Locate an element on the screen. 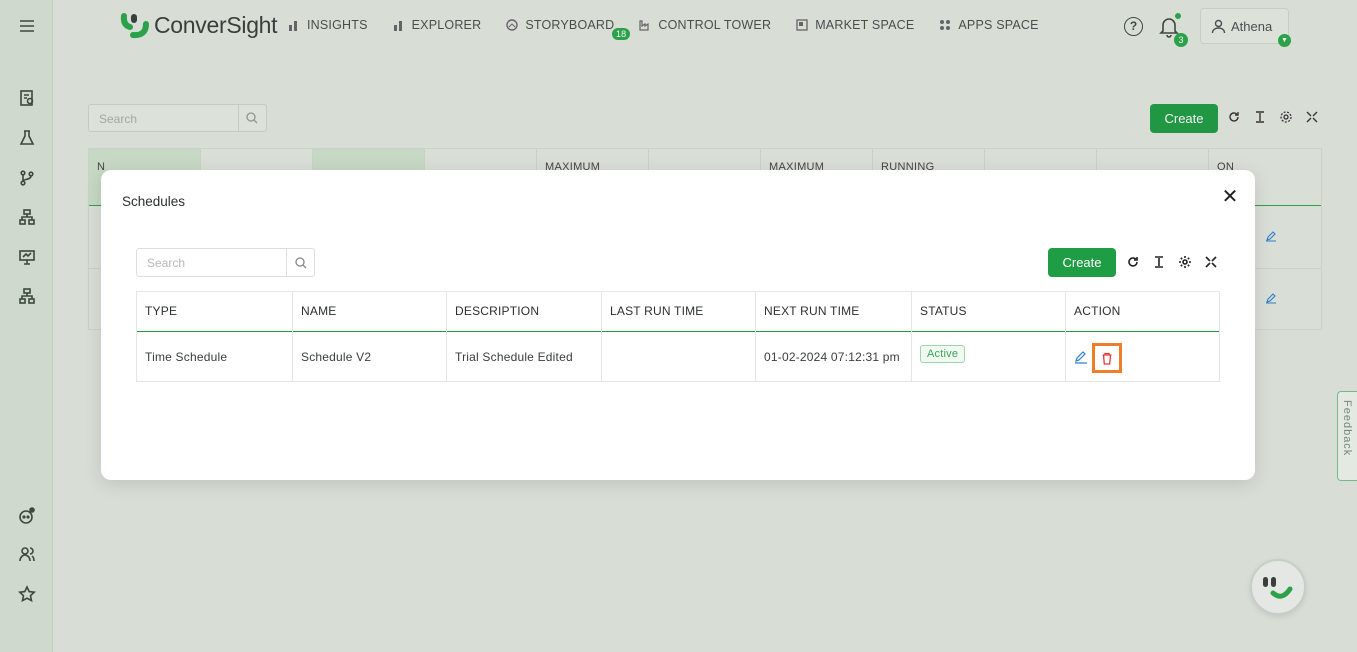 The width and height of the screenshot is (1357, 652). refresh-icon is located at coordinates (1133, 262).